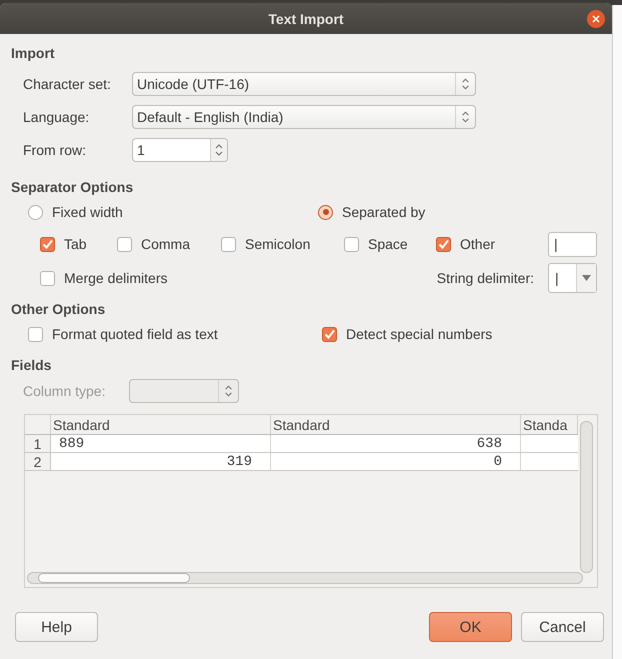 This screenshot has width=622, height=659. Describe the element at coordinates (56, 116) in the screenshot. I see `field-label: Language:` at that location.